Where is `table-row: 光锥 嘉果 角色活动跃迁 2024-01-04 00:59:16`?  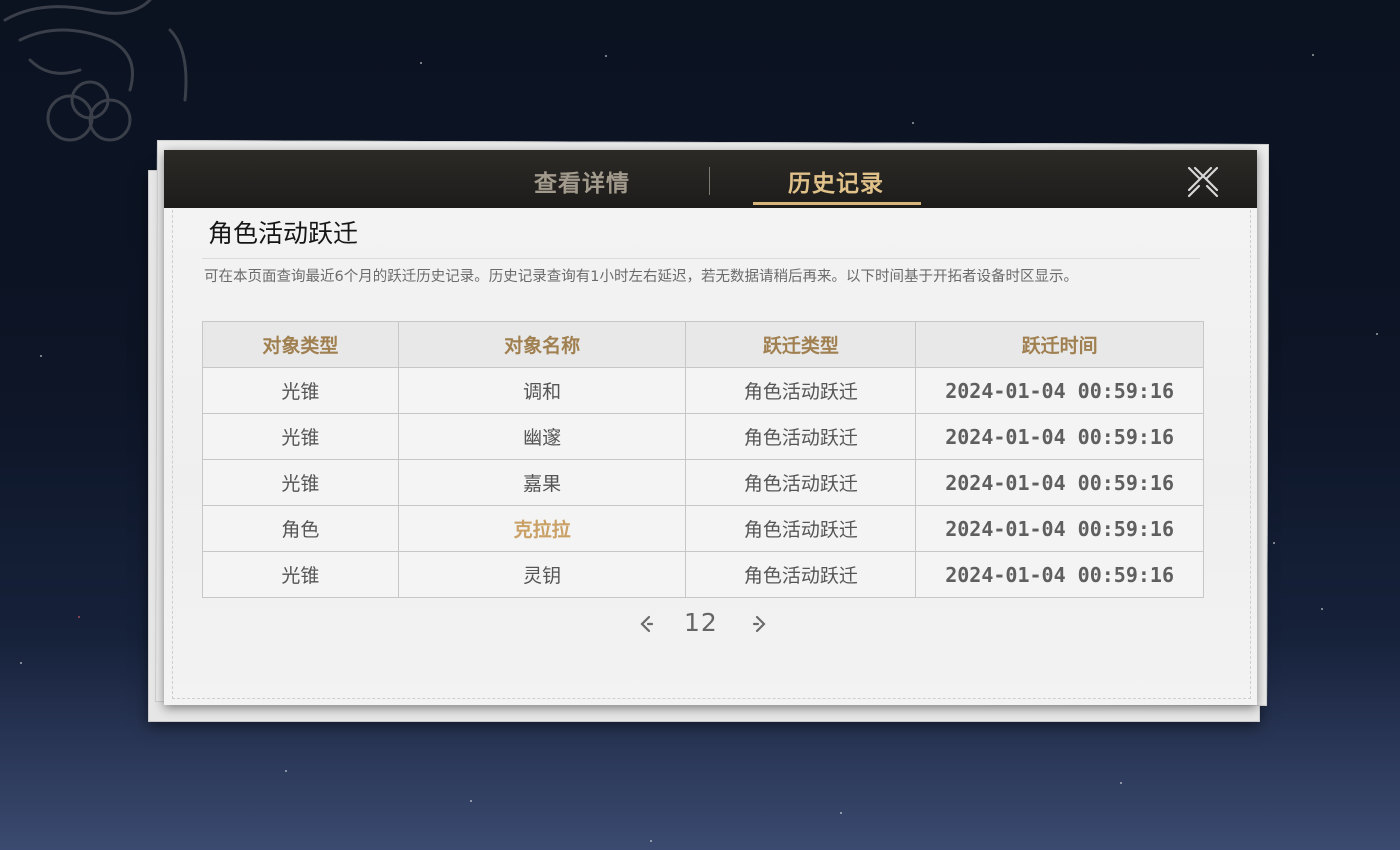 table-row: 光锥 嘉果 角色活动跃迁 2024-01-04 00:59:16 is located at coordinates (703, 482).